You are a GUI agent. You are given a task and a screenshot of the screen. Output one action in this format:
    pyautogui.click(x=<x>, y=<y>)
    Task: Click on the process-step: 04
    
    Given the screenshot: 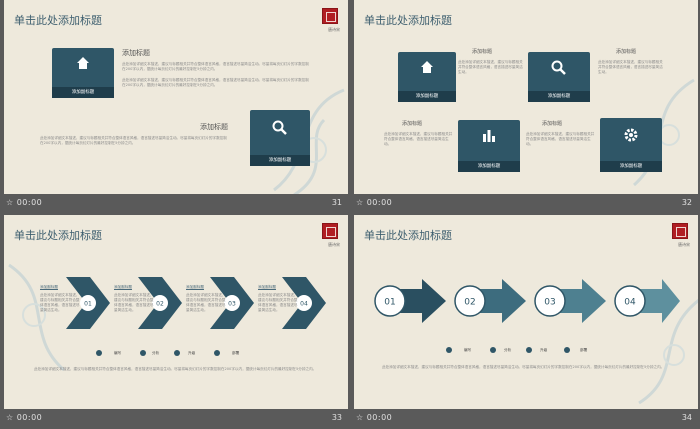 What is the action you would take?
    pyautogui.click(x=647, y=301)
    